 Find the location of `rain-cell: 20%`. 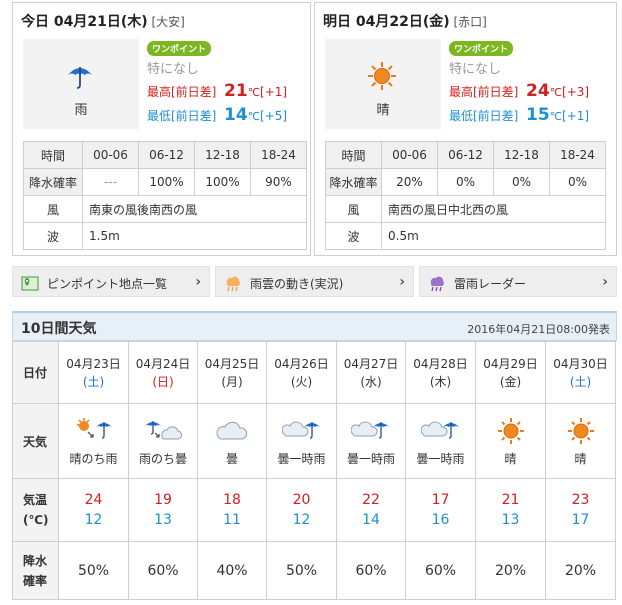

rain-cell: 20% is located at coordinates (409, 182).